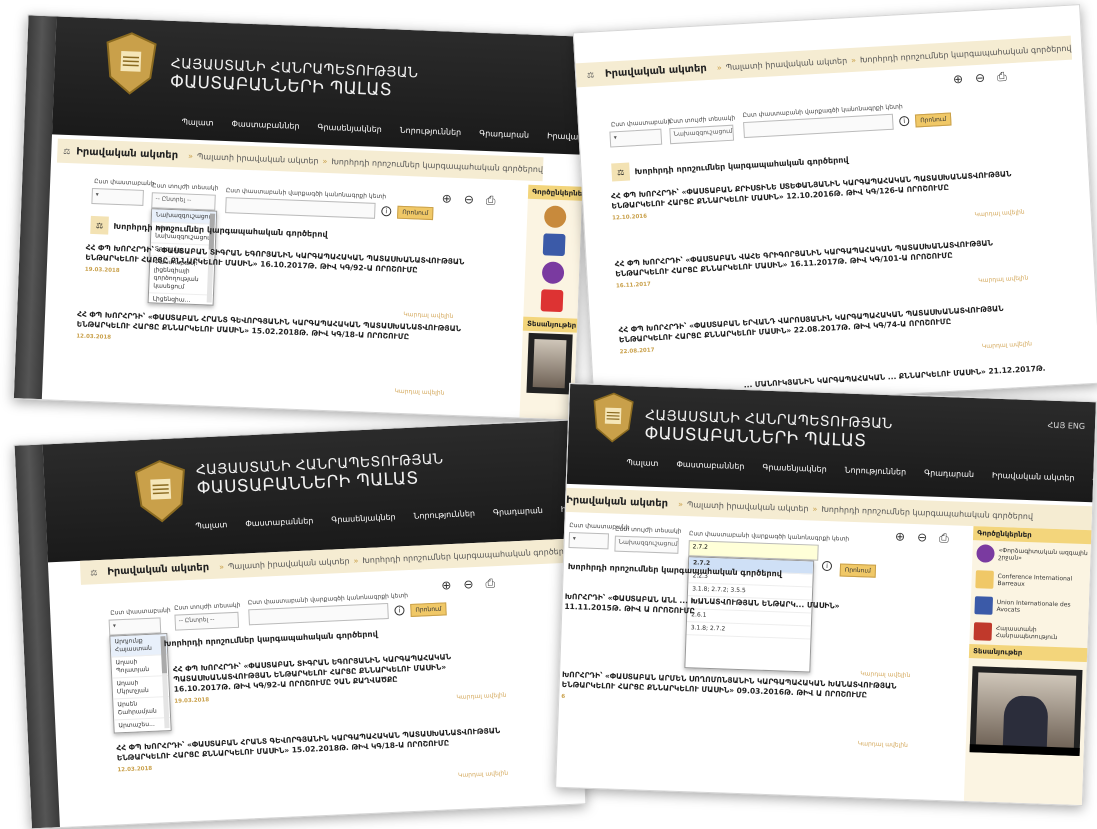 Image resolution: width=1097 pixels, height=829 pixels. What do you see at coordinates (271, 638) in the screenshot?
I see `section-title: Խորհրդի որոշումներ կարգապահական գործերով` at bounding box center [271, 638].